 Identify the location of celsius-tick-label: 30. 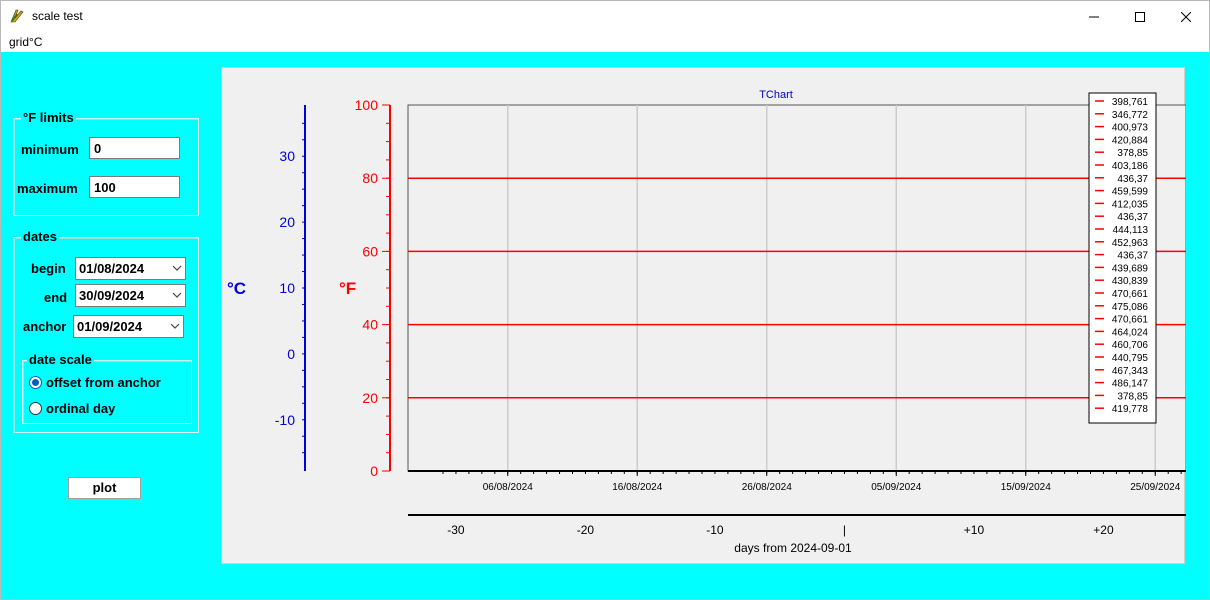
(287, 156).